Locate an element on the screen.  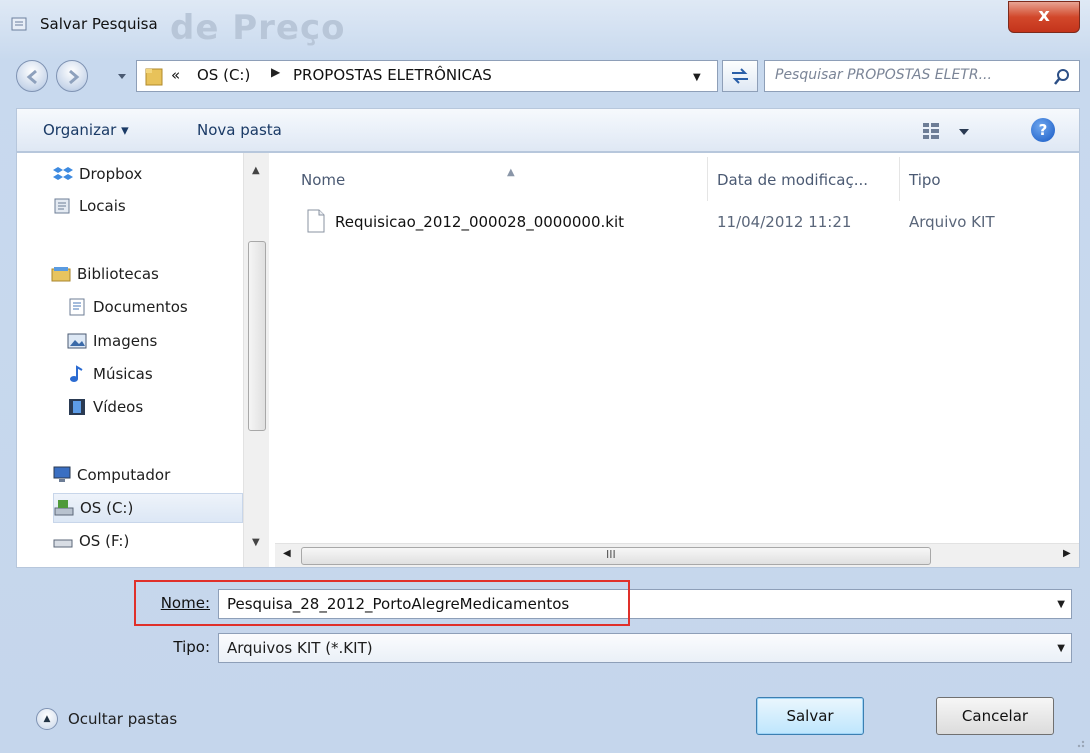
navigation-scroll-thumb is located at coordinates (257, 336).